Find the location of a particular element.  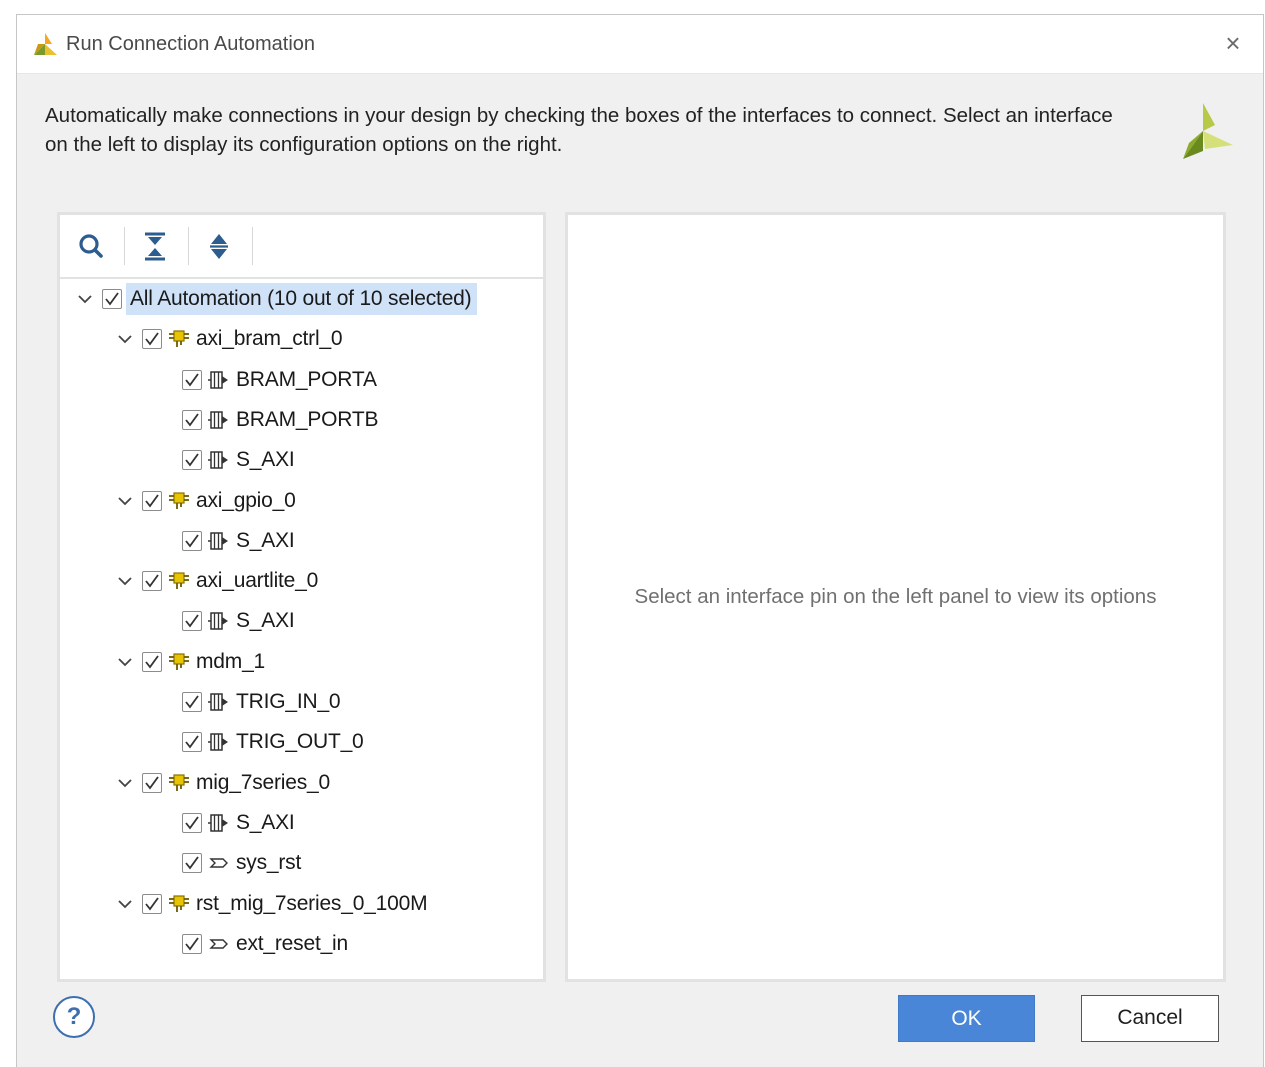

close-button: × is located at coordinates (1233, 43).